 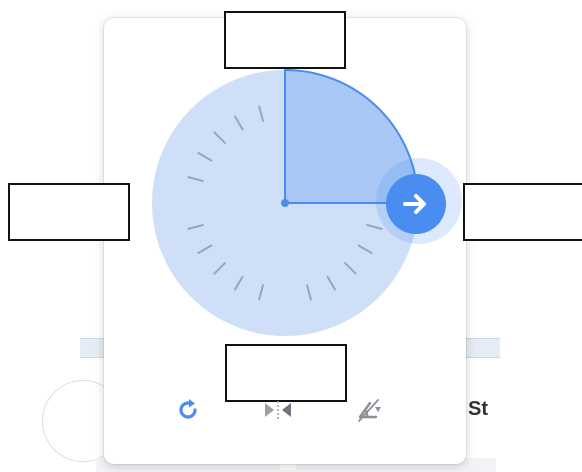 I want to click on rotate-button, so click(x=188, y=410).